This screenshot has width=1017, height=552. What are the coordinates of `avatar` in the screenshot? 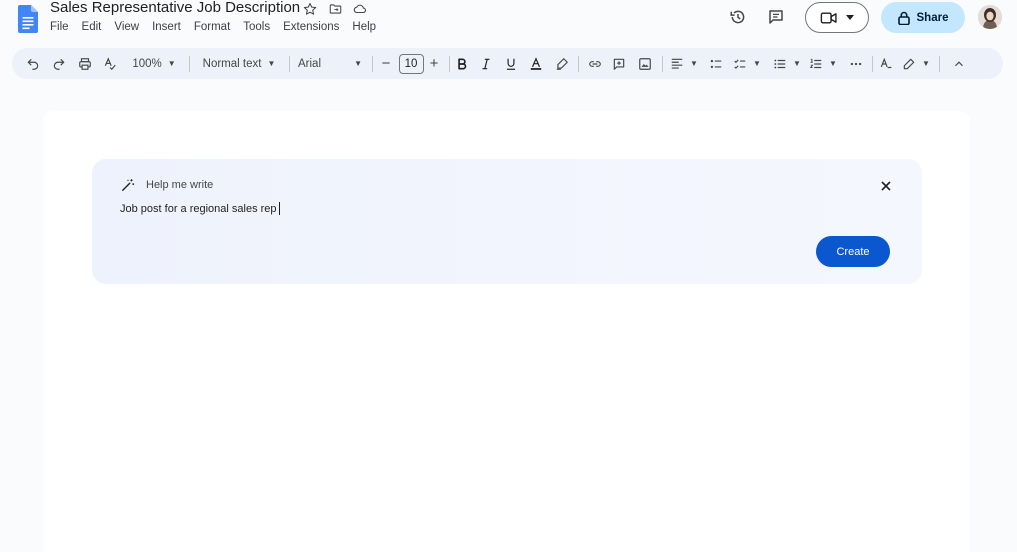 It's located at (990, 17).